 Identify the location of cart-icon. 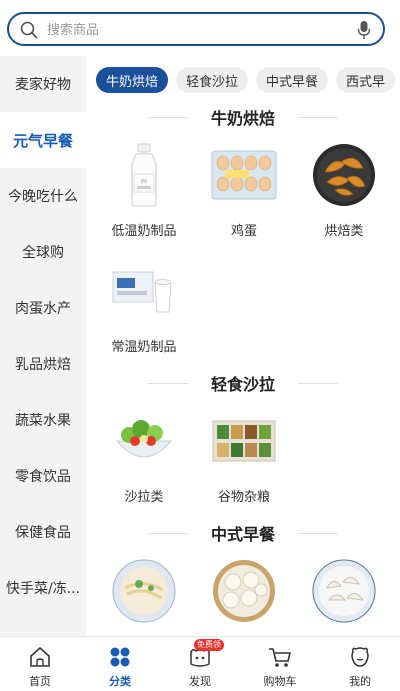
(280, 657).